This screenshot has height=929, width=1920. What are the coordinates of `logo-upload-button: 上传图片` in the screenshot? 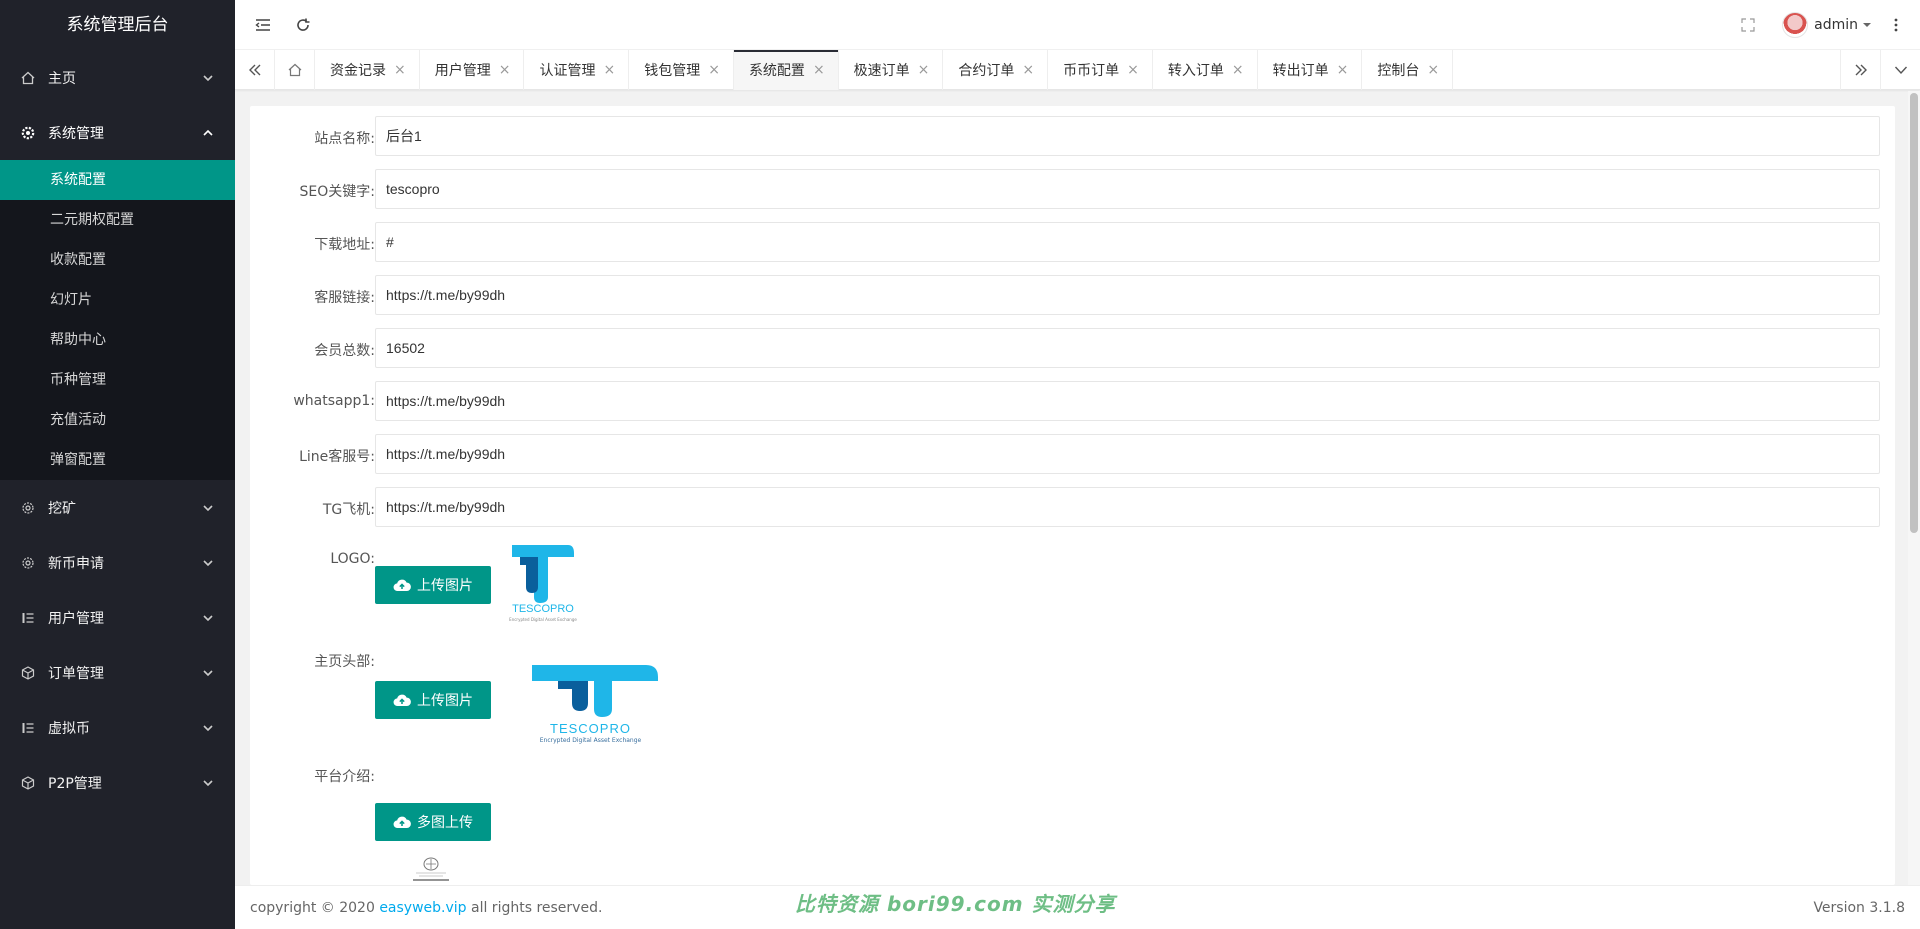 It's located at (433, 585).